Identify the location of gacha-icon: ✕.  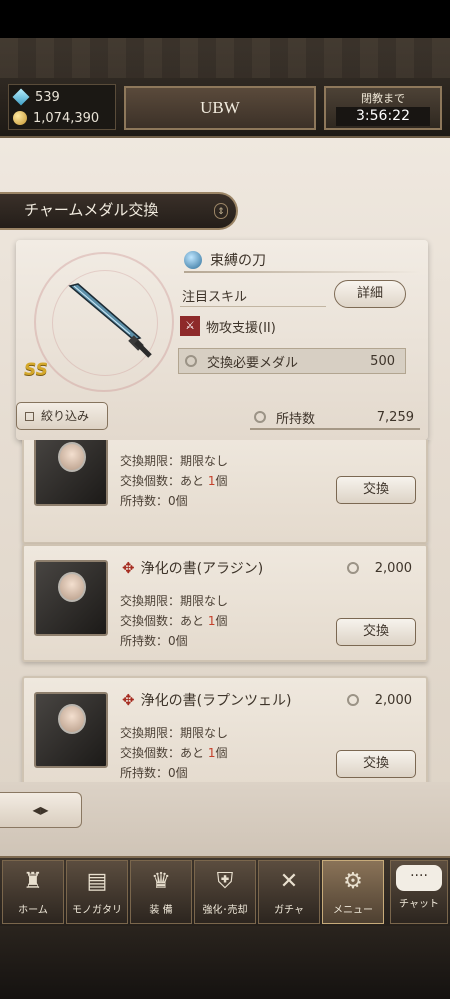
(289, 881).